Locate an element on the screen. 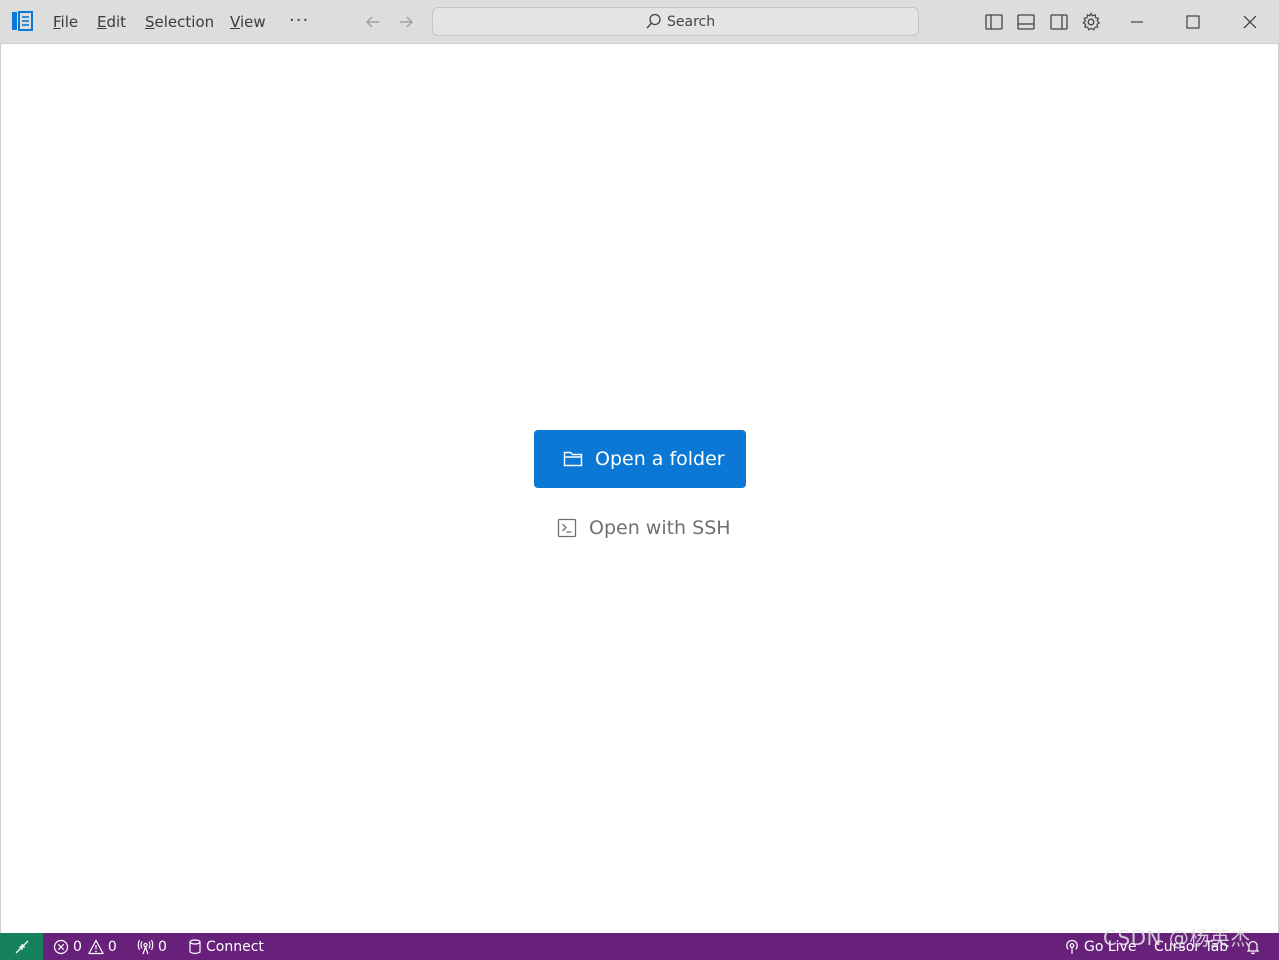 The width and height of the screenshot is (1279, 960). menu-file: File is located at coordinates (65, 22).